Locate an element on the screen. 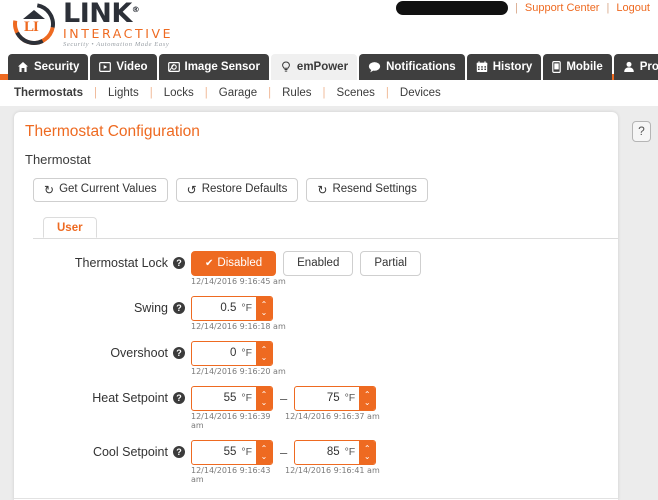 This screenshot has width=658, height=500. swing-spinner: ⌃ ⌄ is located at coordinates (264, 308).